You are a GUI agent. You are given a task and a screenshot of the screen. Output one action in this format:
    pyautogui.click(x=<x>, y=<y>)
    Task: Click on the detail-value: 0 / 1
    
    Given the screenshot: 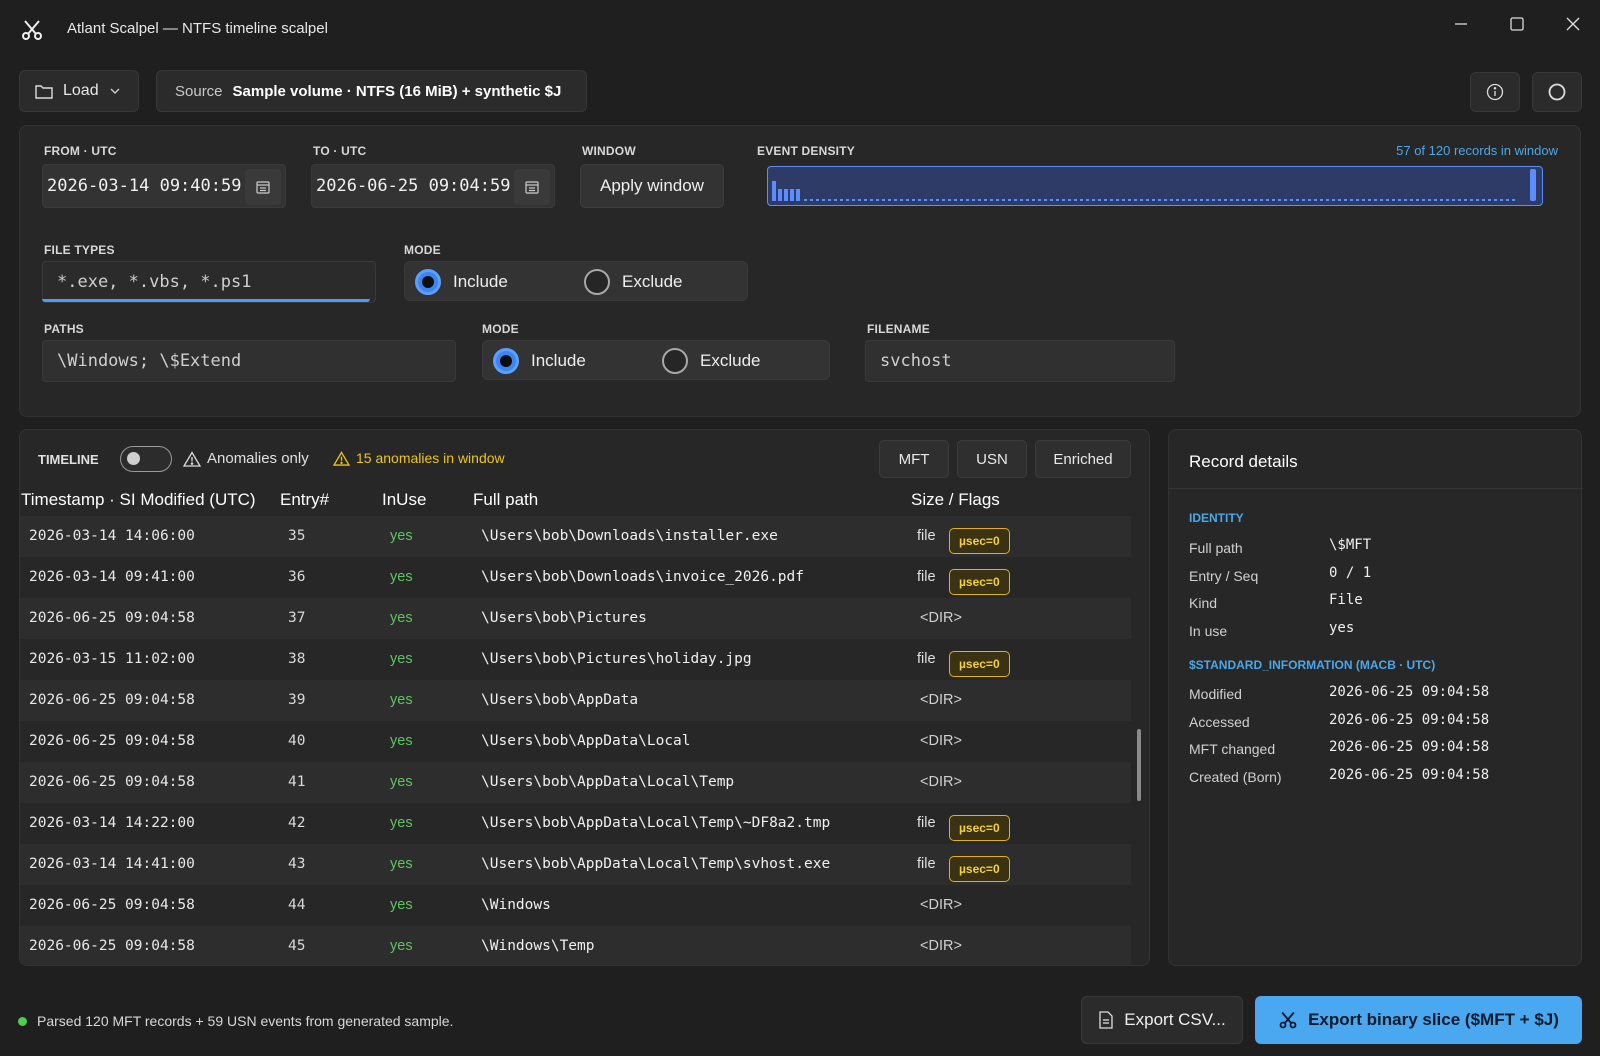 What is the action you would take?
    pyautogui.click(x=1350, y=572)
    